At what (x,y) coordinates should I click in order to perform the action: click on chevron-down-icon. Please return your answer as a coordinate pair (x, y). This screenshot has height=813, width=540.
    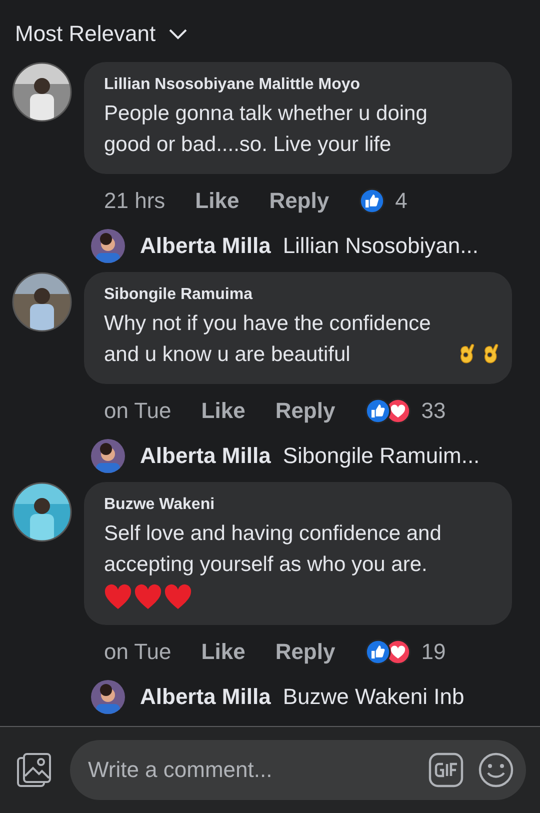
    Looking at the image, I should click on (178, 34).